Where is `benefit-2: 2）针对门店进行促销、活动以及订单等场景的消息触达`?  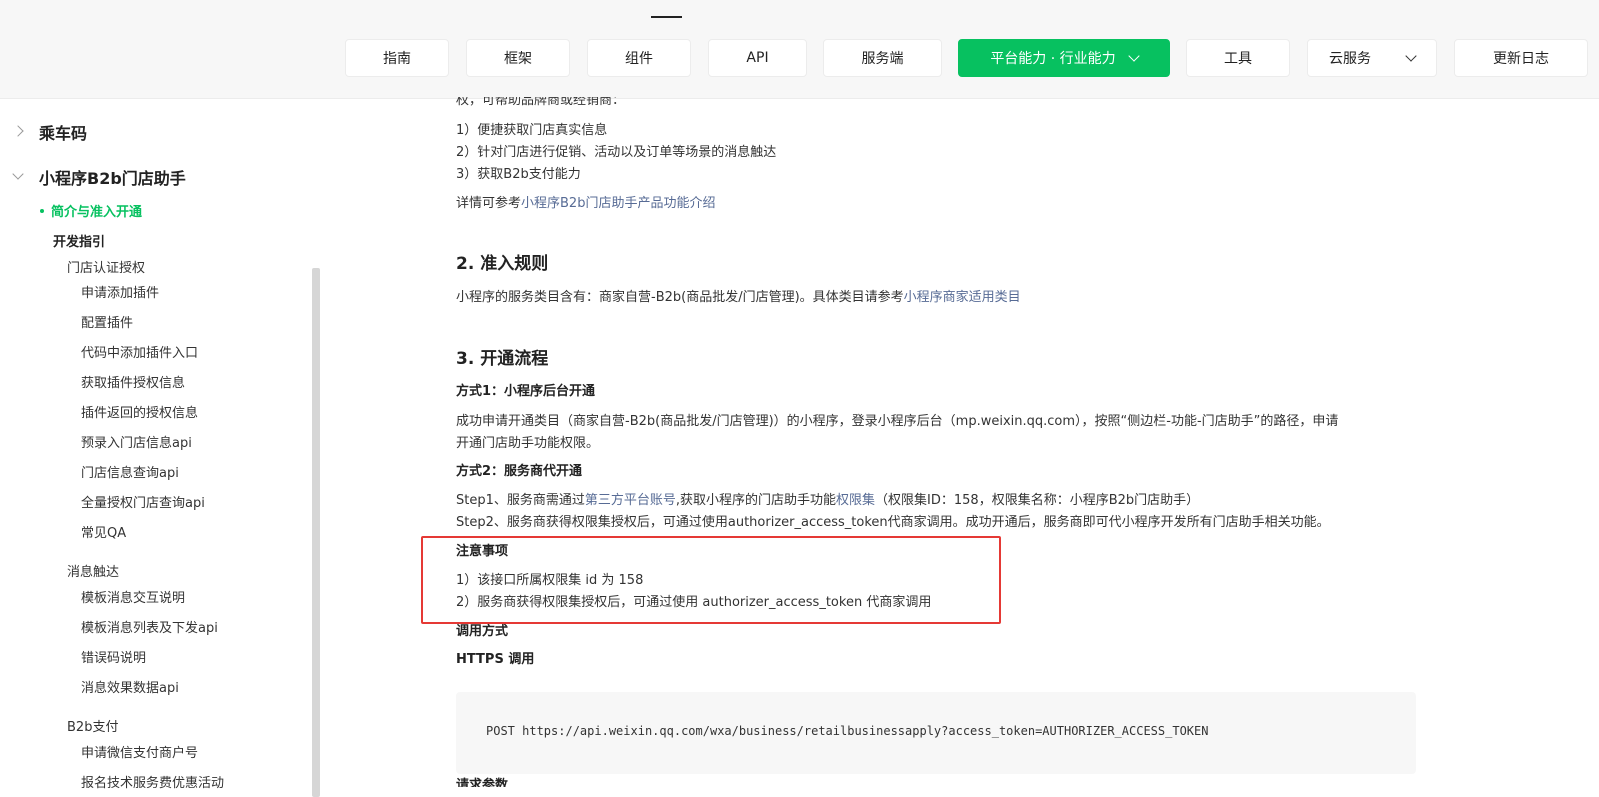 benefit-2: 2）针对门店进行促销、活动以及订单等场景的消息触达 is located at coordinates (616, 152).